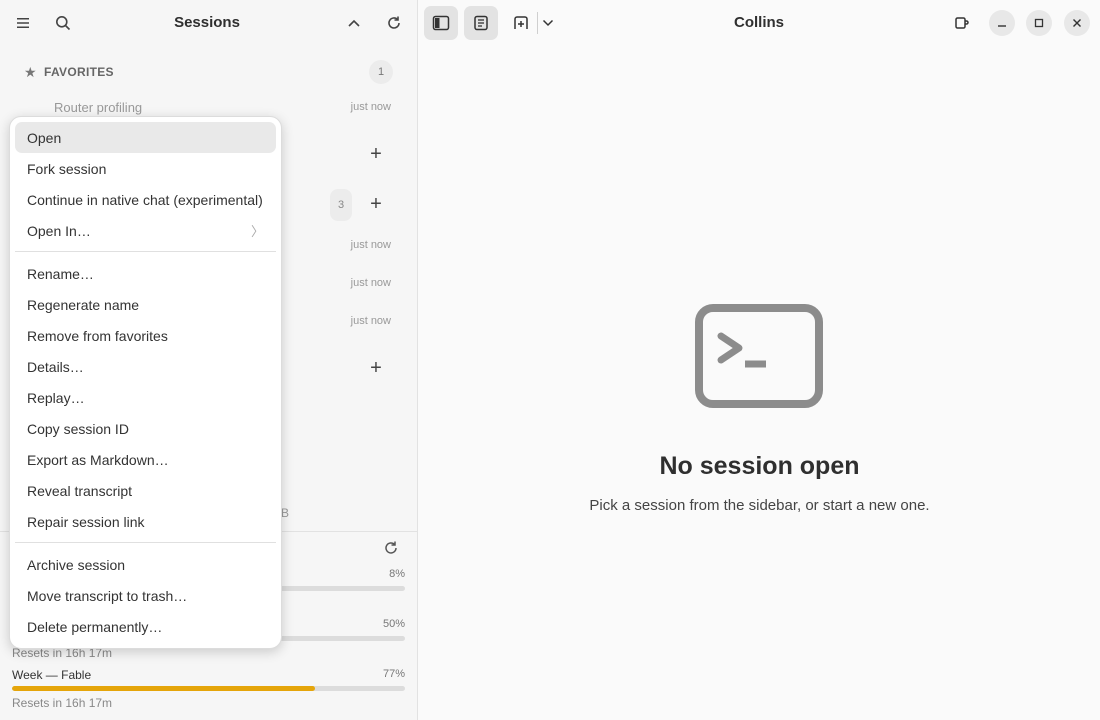 Image resolution: width=1100 pixels, height=720 pixels. I want to click on menu-item-repair-session-link: Repair session link, so click(145, 521).